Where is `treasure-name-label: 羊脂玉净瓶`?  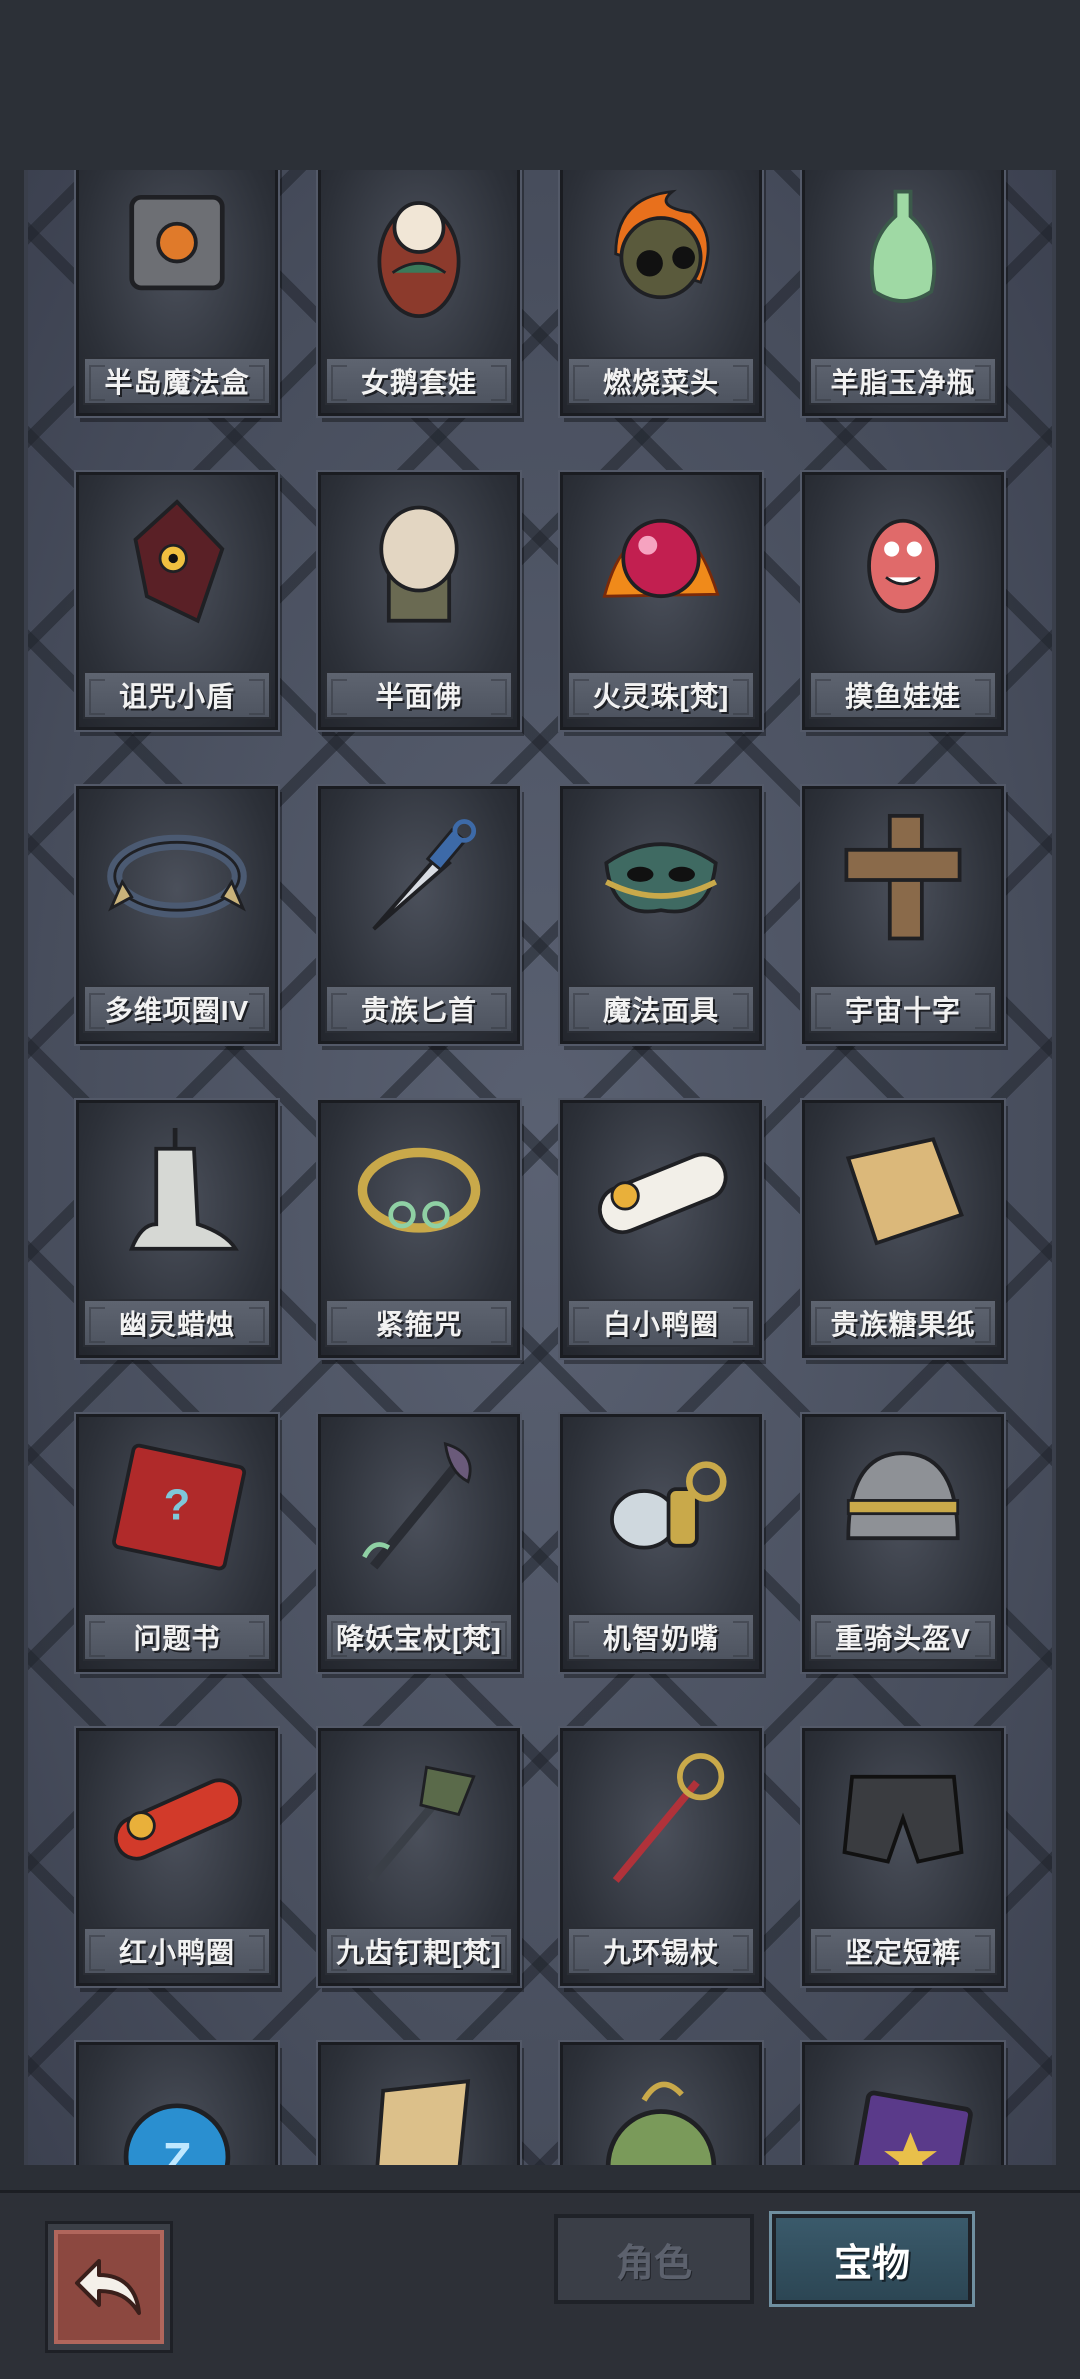
treasure-name-label: 羊脂玉净瓶 is located at coordinates (903, 381).